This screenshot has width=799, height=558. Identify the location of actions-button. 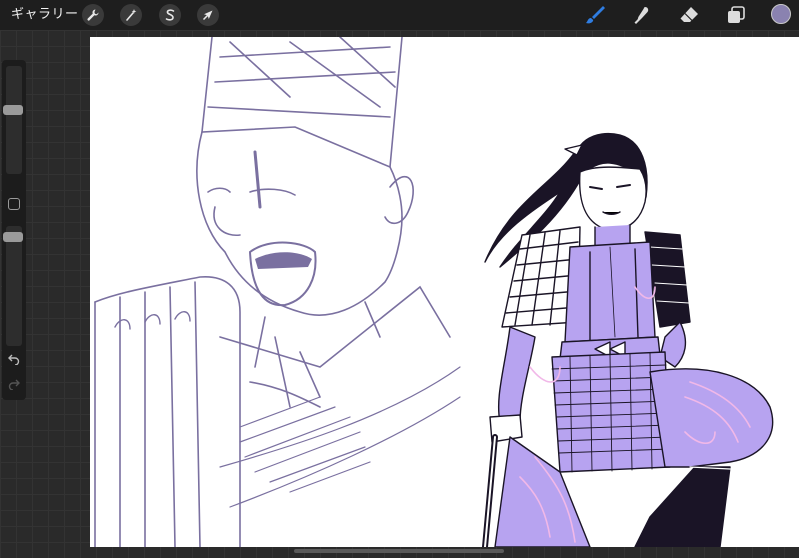
(93, 15).